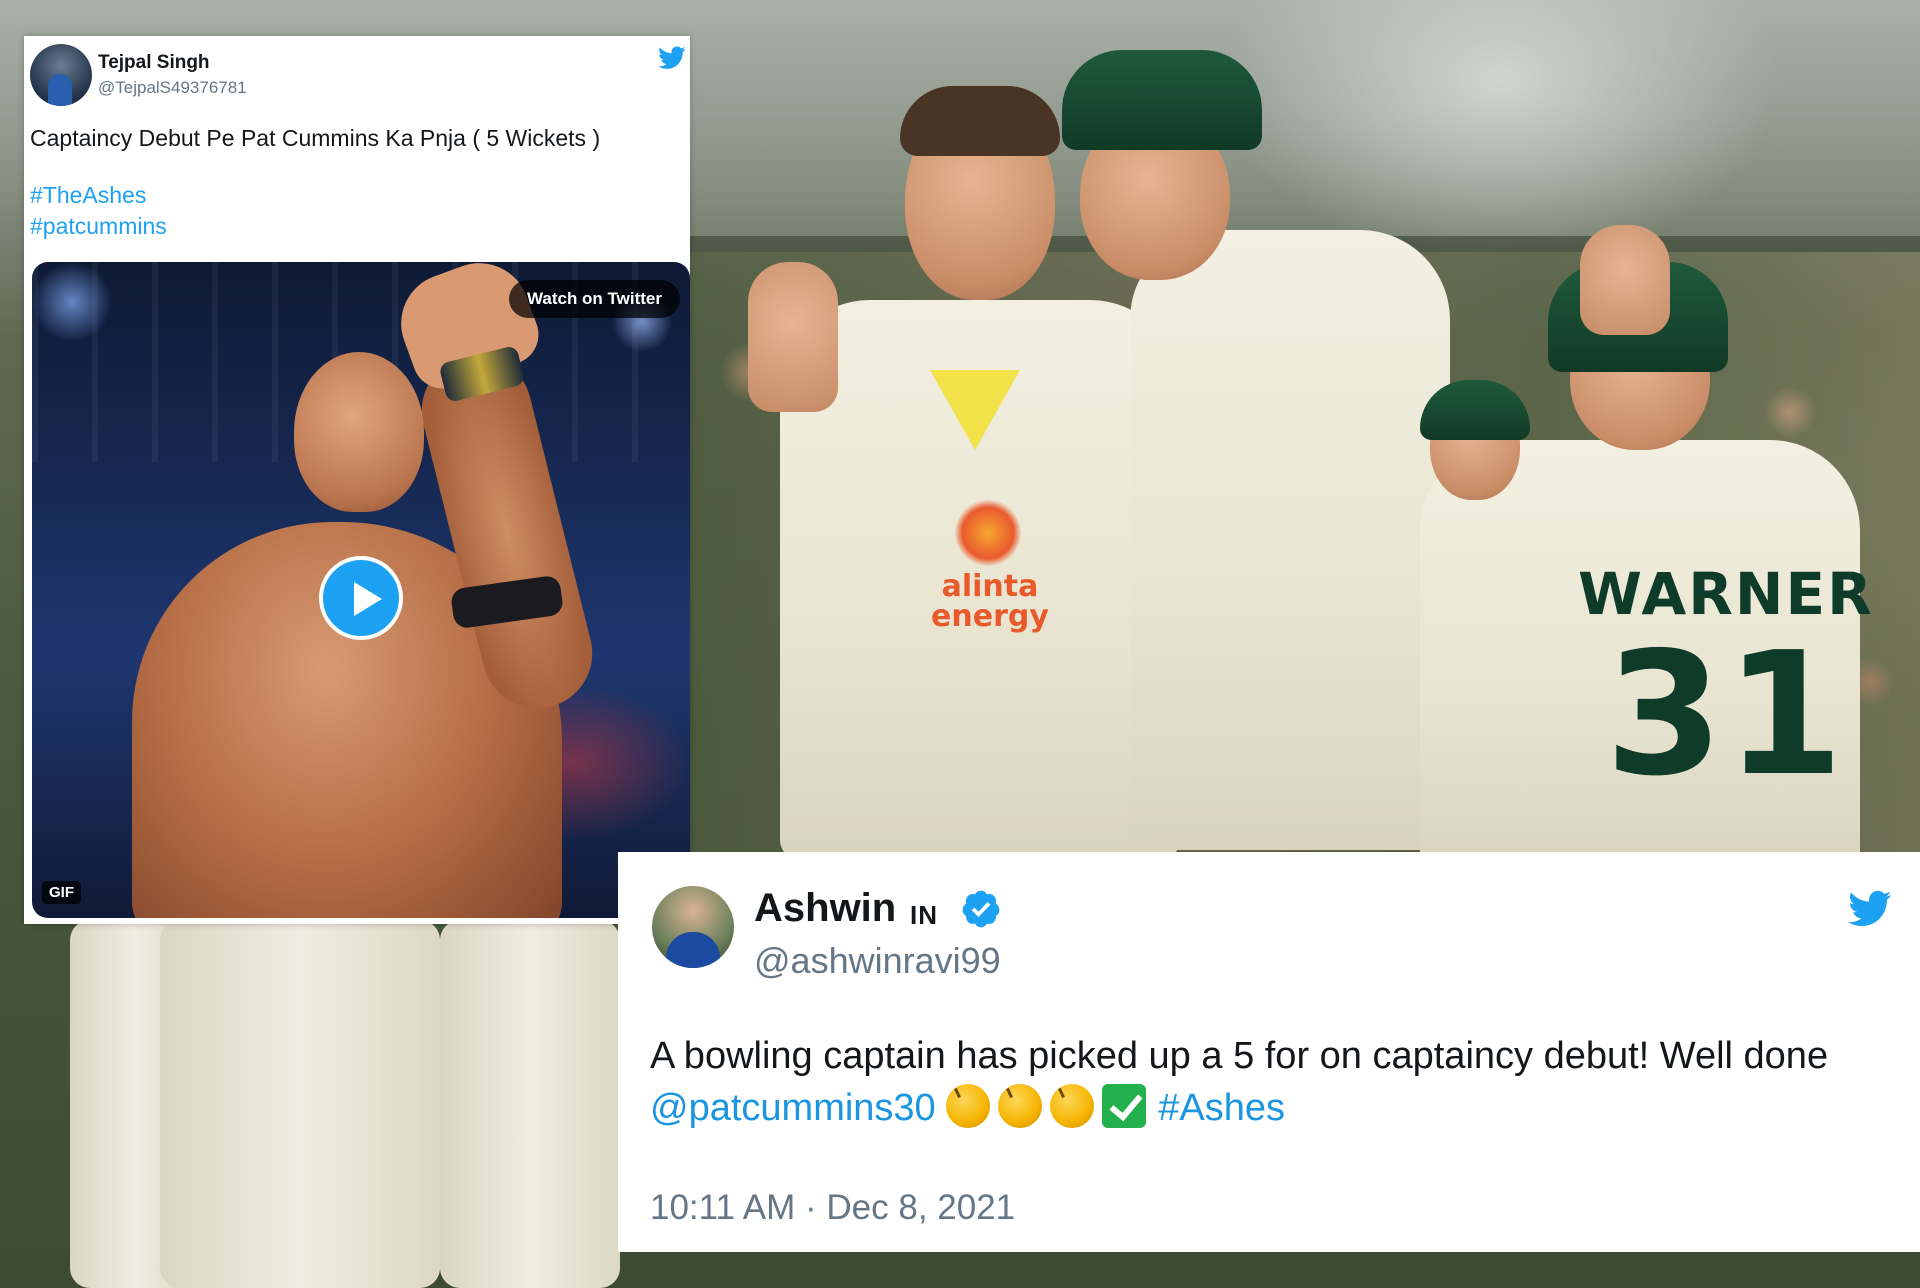 Image resolution: width=1920 pixels, height=1288 pixels. I want to click on sponsor-logo-icon, so click(988, 533).